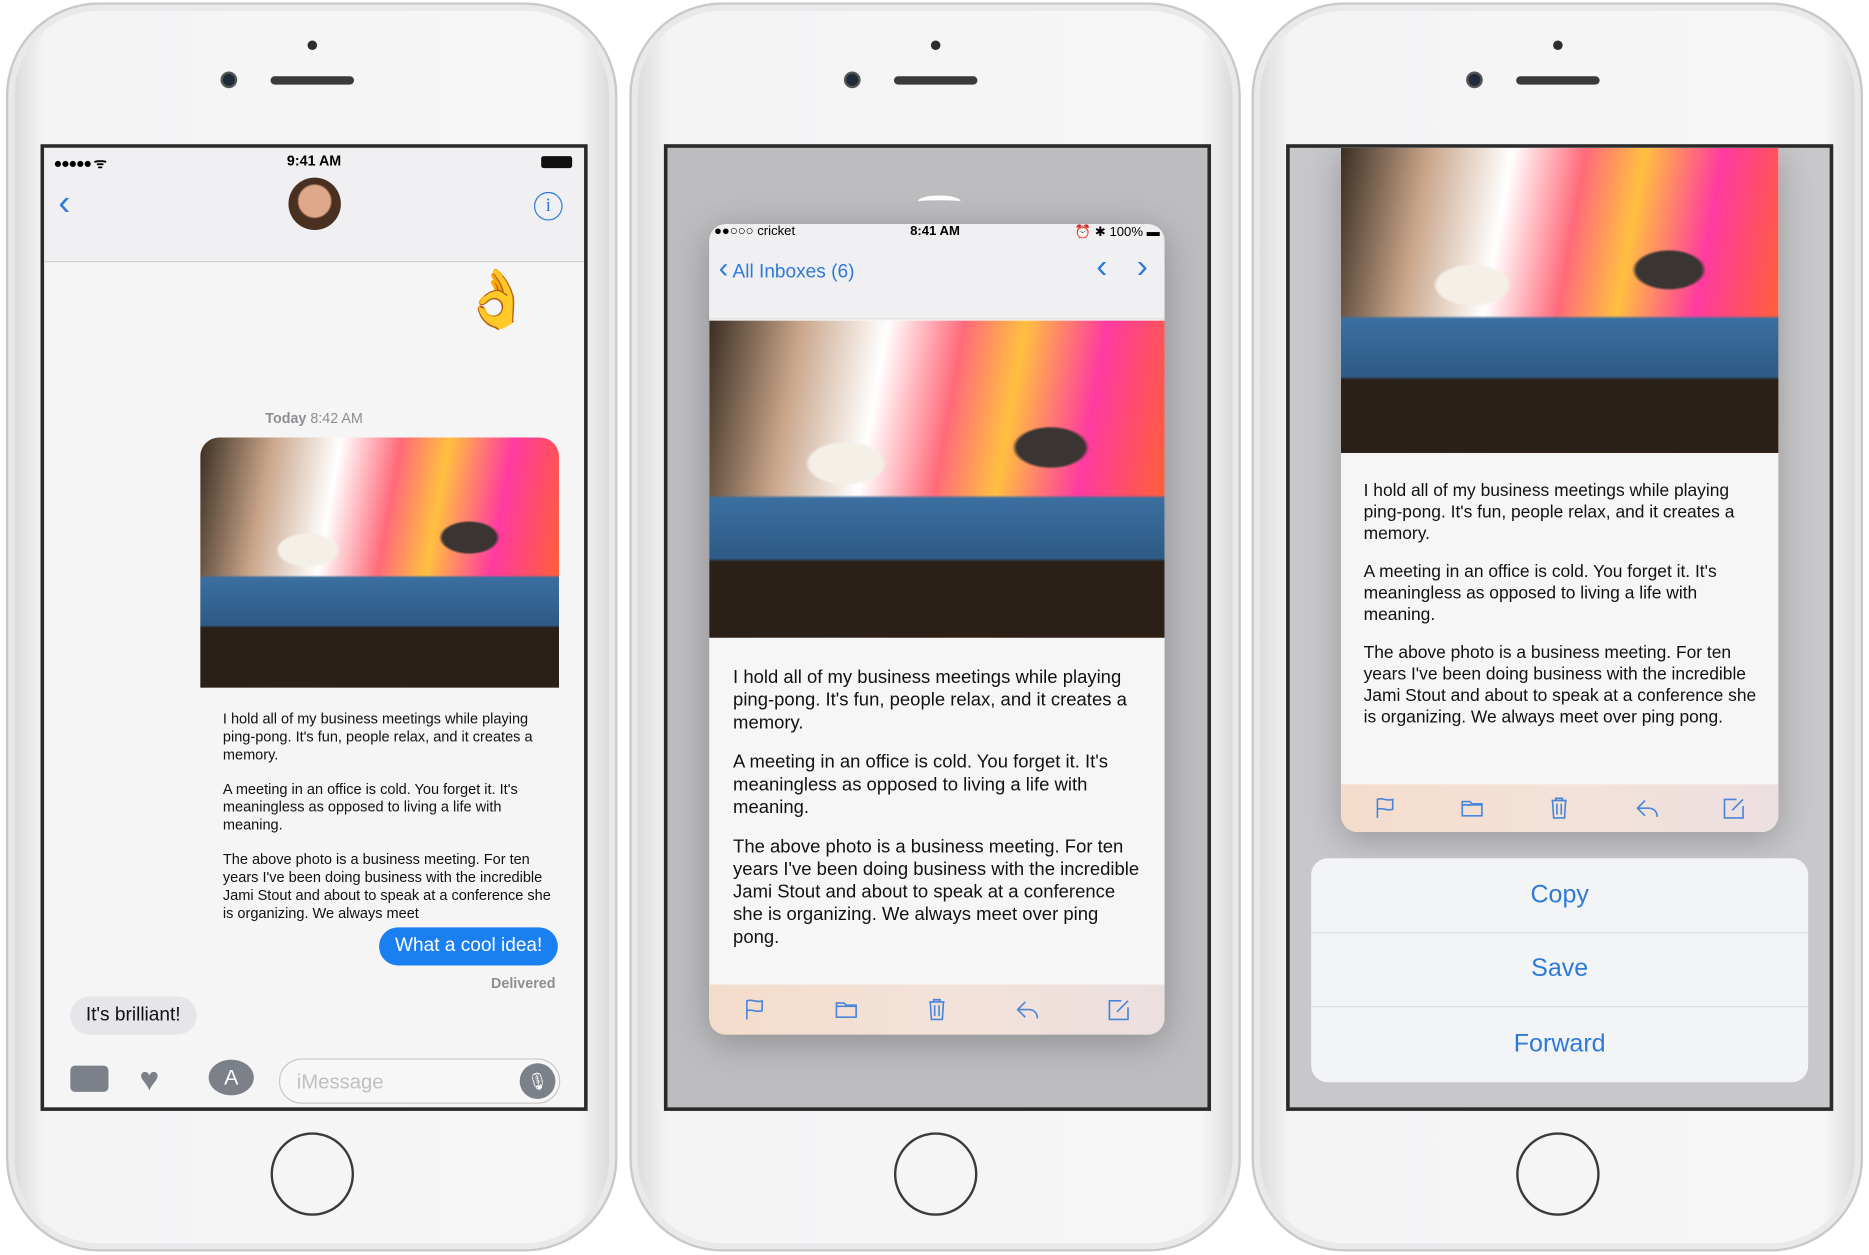  What do you see at coordinates (787, 269) in the screenshot?
I see `back-to-inboxes-button: ‹ All Inboxes (6)` at bounding box center [787, 269].